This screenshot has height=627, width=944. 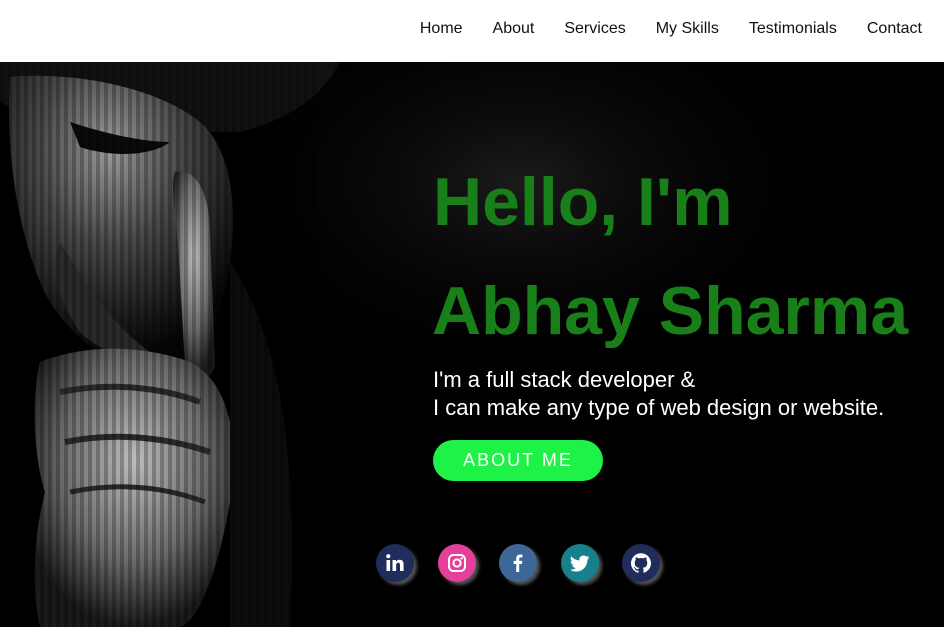 I want to click on github-link, so click(x=641, y=563).